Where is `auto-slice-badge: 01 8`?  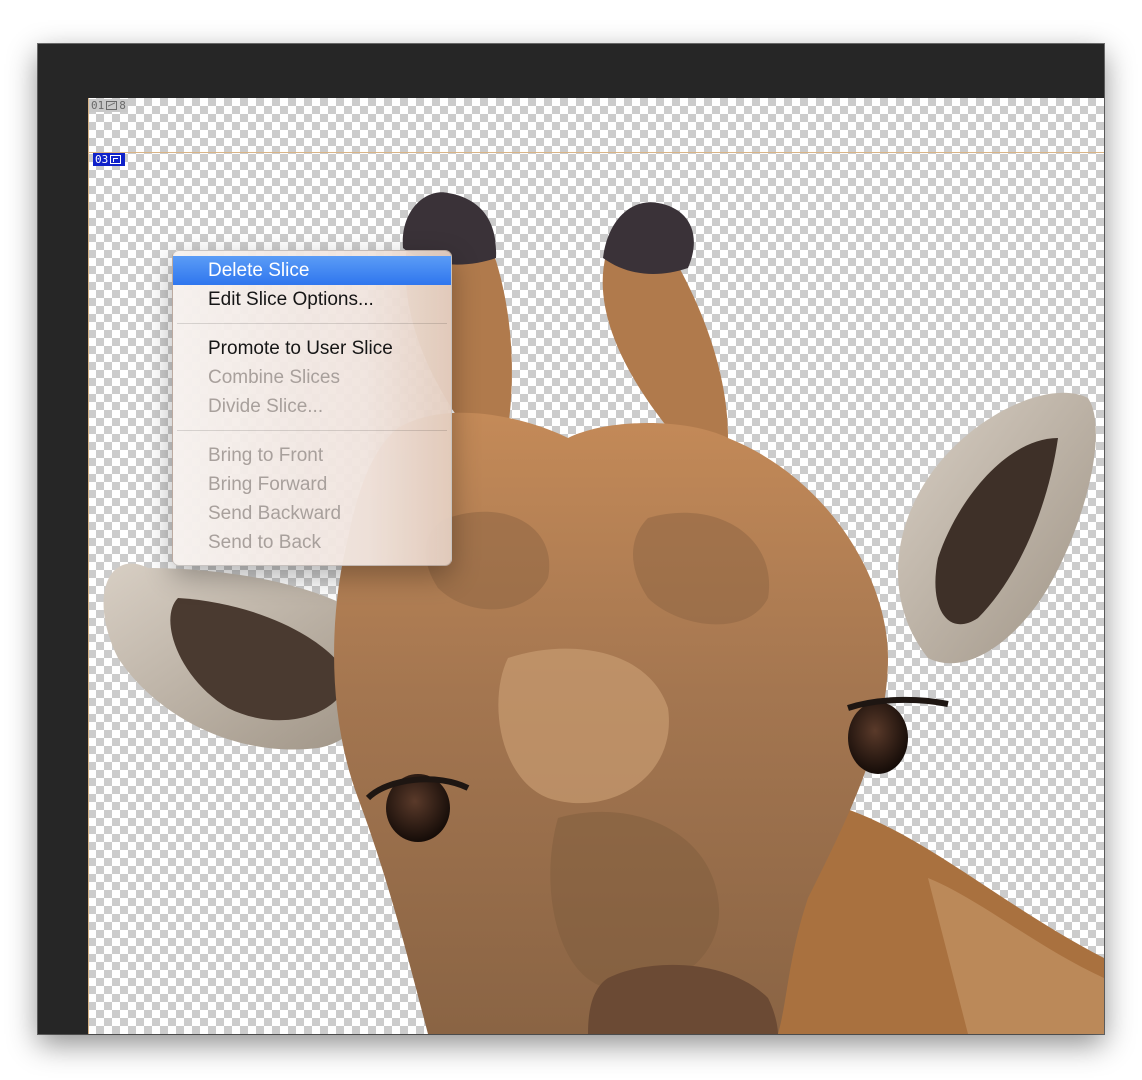 auto-slice-badge: 01 8 is located at coordinates (108, 105).